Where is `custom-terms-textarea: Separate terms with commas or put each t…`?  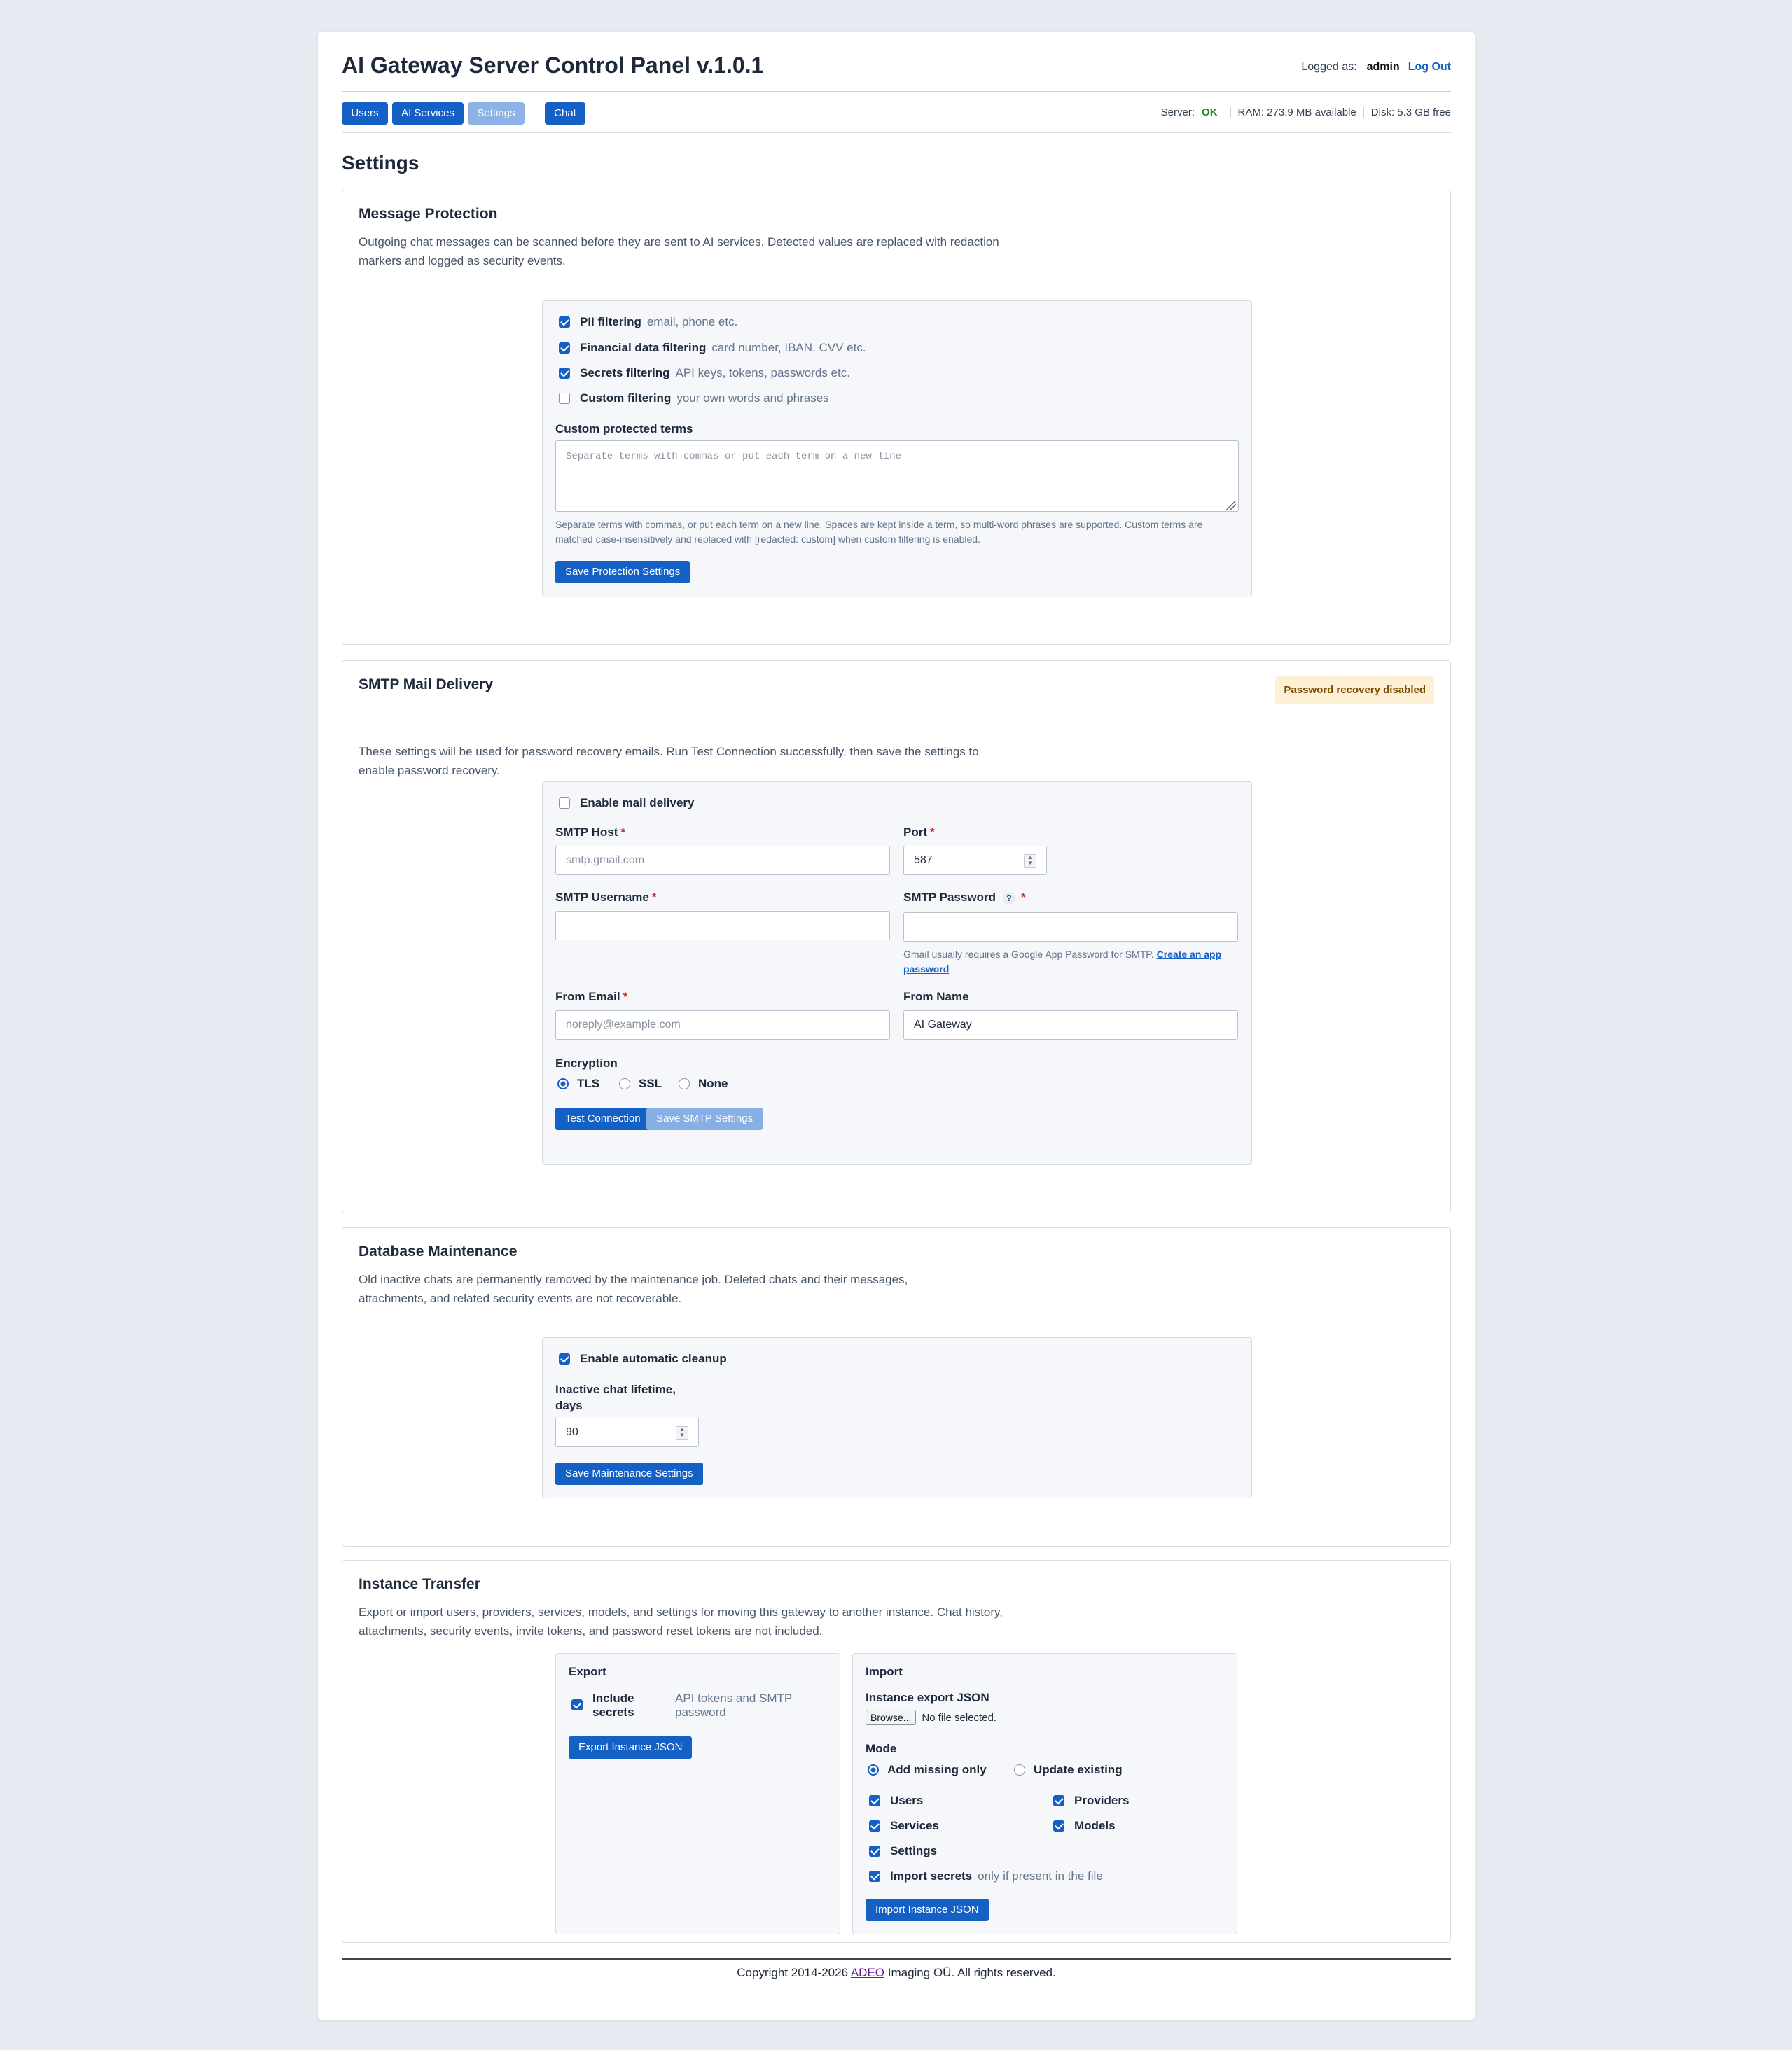 custom-terms-textarea: Separate terms with commas or put each t… is located at coordinates (897, 476).